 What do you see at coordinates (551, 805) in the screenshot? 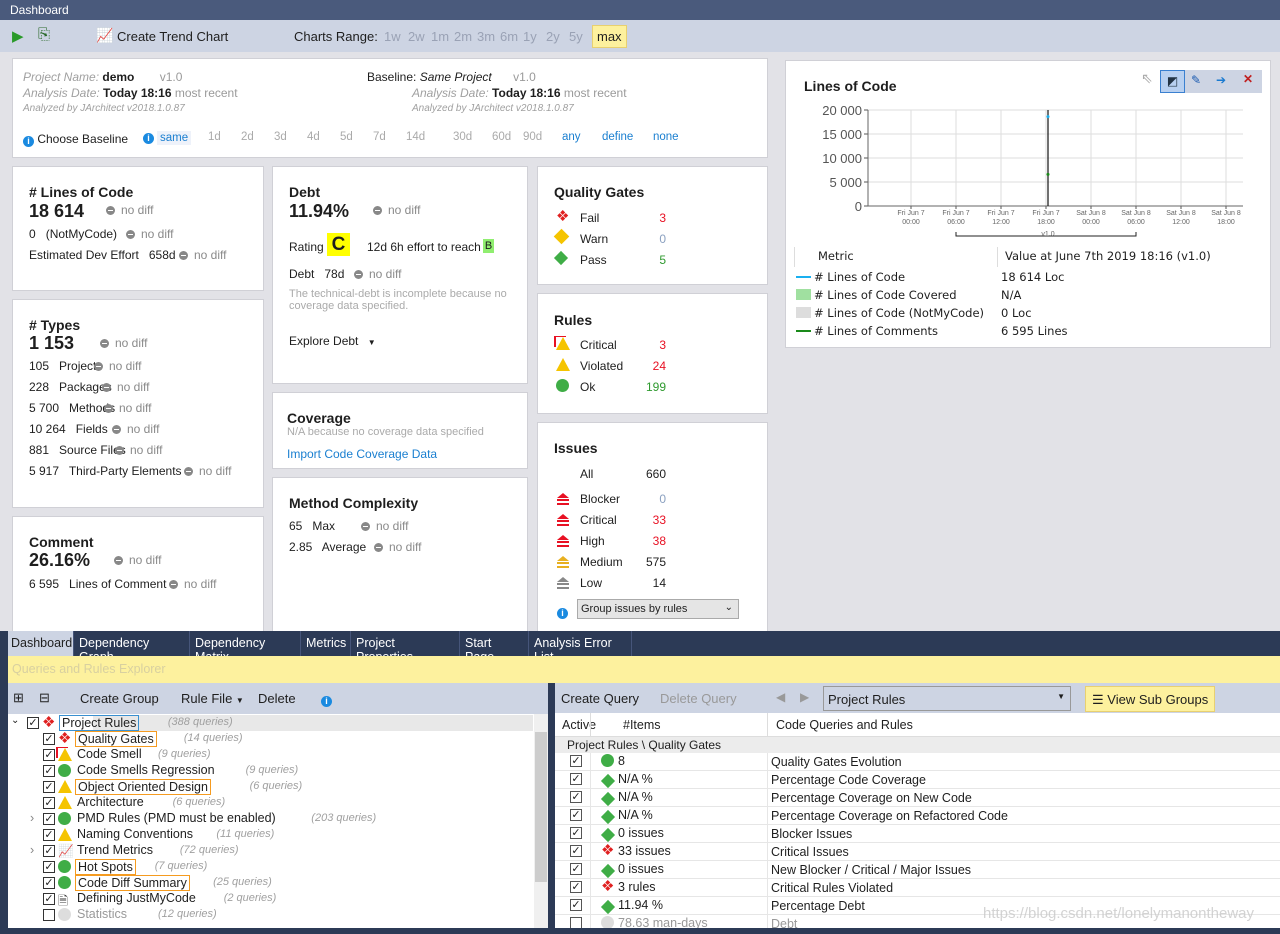
I see `panel-splitter` at bounding box center [551, 805].